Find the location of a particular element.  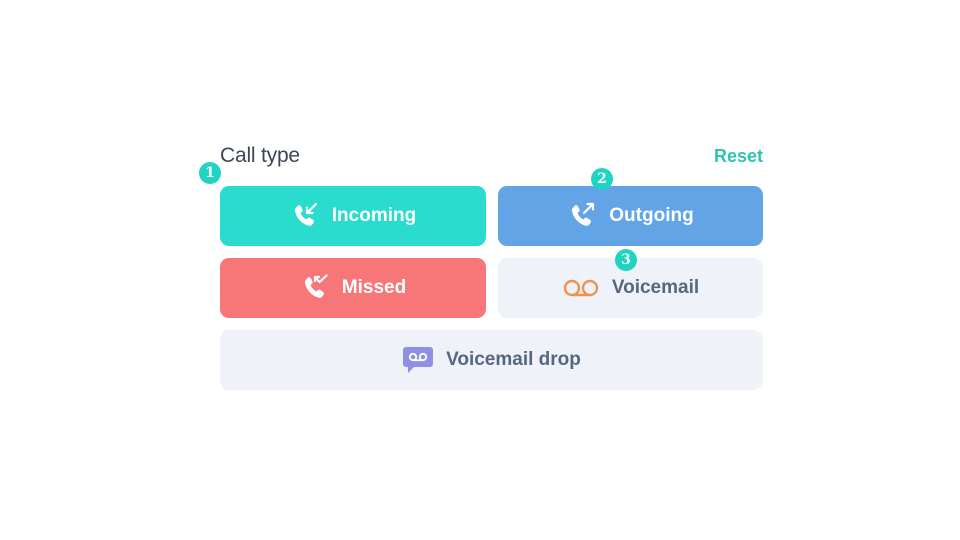

missed-call-icon is located at coordinates (315, 288).